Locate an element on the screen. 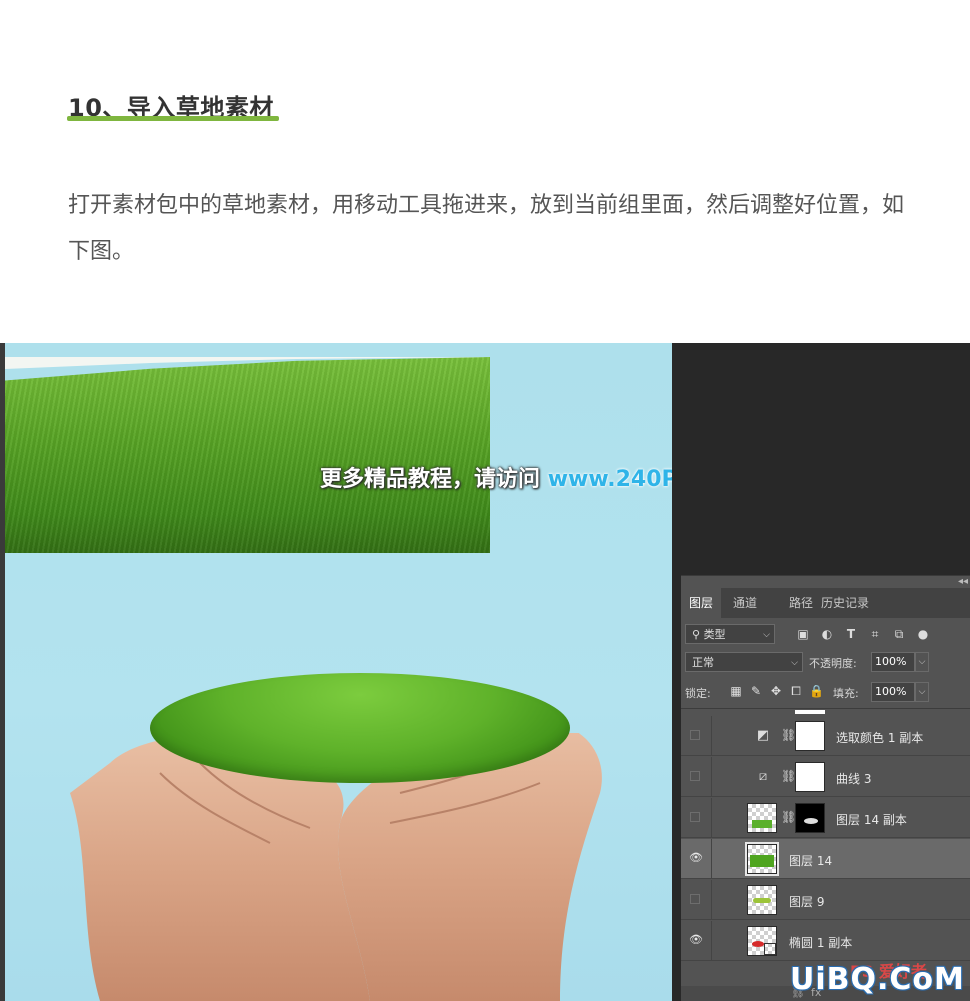 This screenshot has height=1001, width=970. site-logo: UiBQ.CoM is located at coordinates (877, 979).